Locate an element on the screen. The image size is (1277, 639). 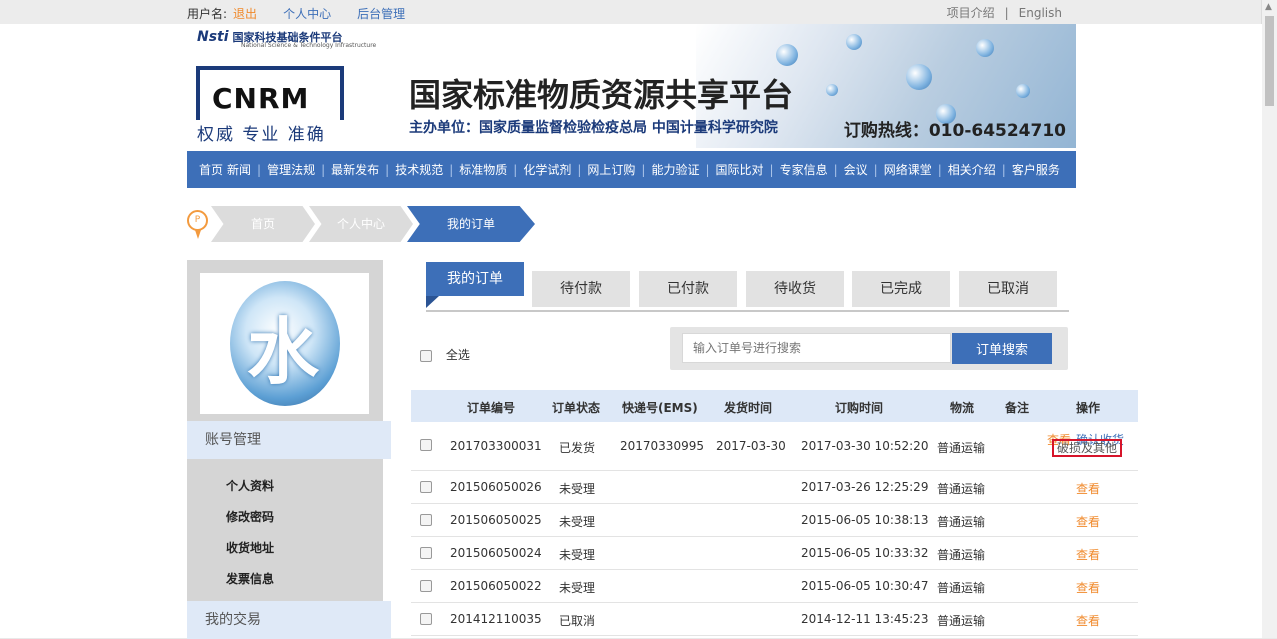
sidebar-item-address: 收货地址 is located at coordinates (250, 547).